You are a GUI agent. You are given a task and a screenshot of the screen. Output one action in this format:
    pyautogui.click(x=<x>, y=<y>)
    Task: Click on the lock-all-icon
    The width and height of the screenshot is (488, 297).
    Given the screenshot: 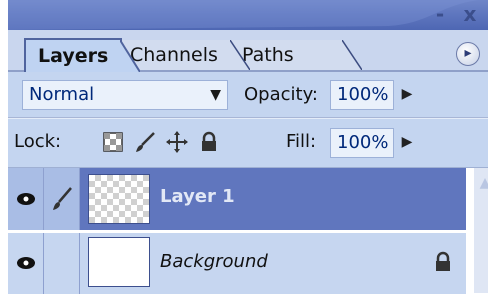 What is the action you would take?
    pyautogui.click(x=209, y=142)
    